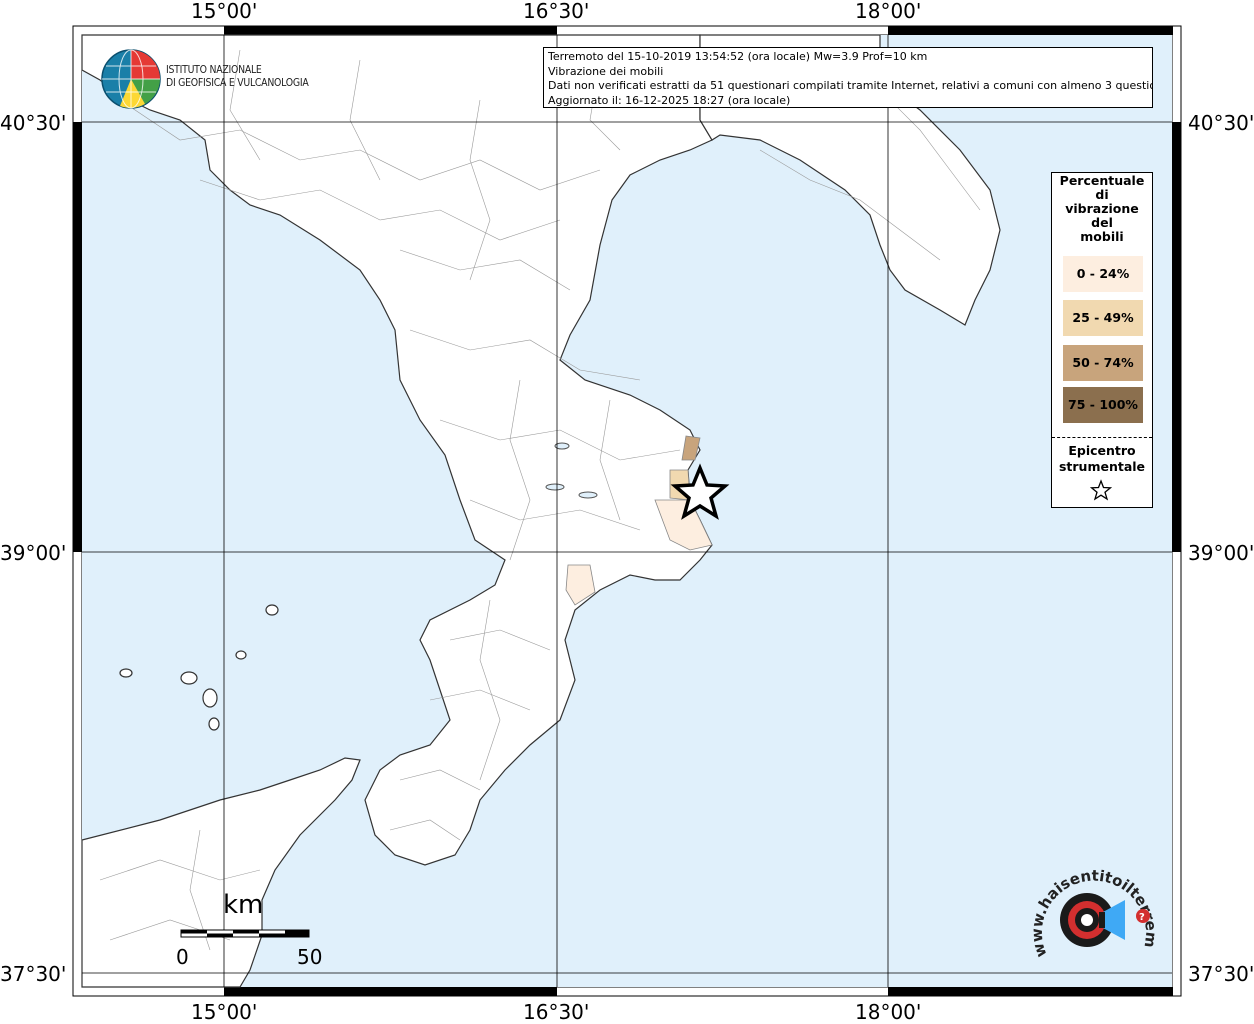 The image size is (1254, 1024). I want to click on legend-class-50-74: 50 - 74%, so click(1103, 363).